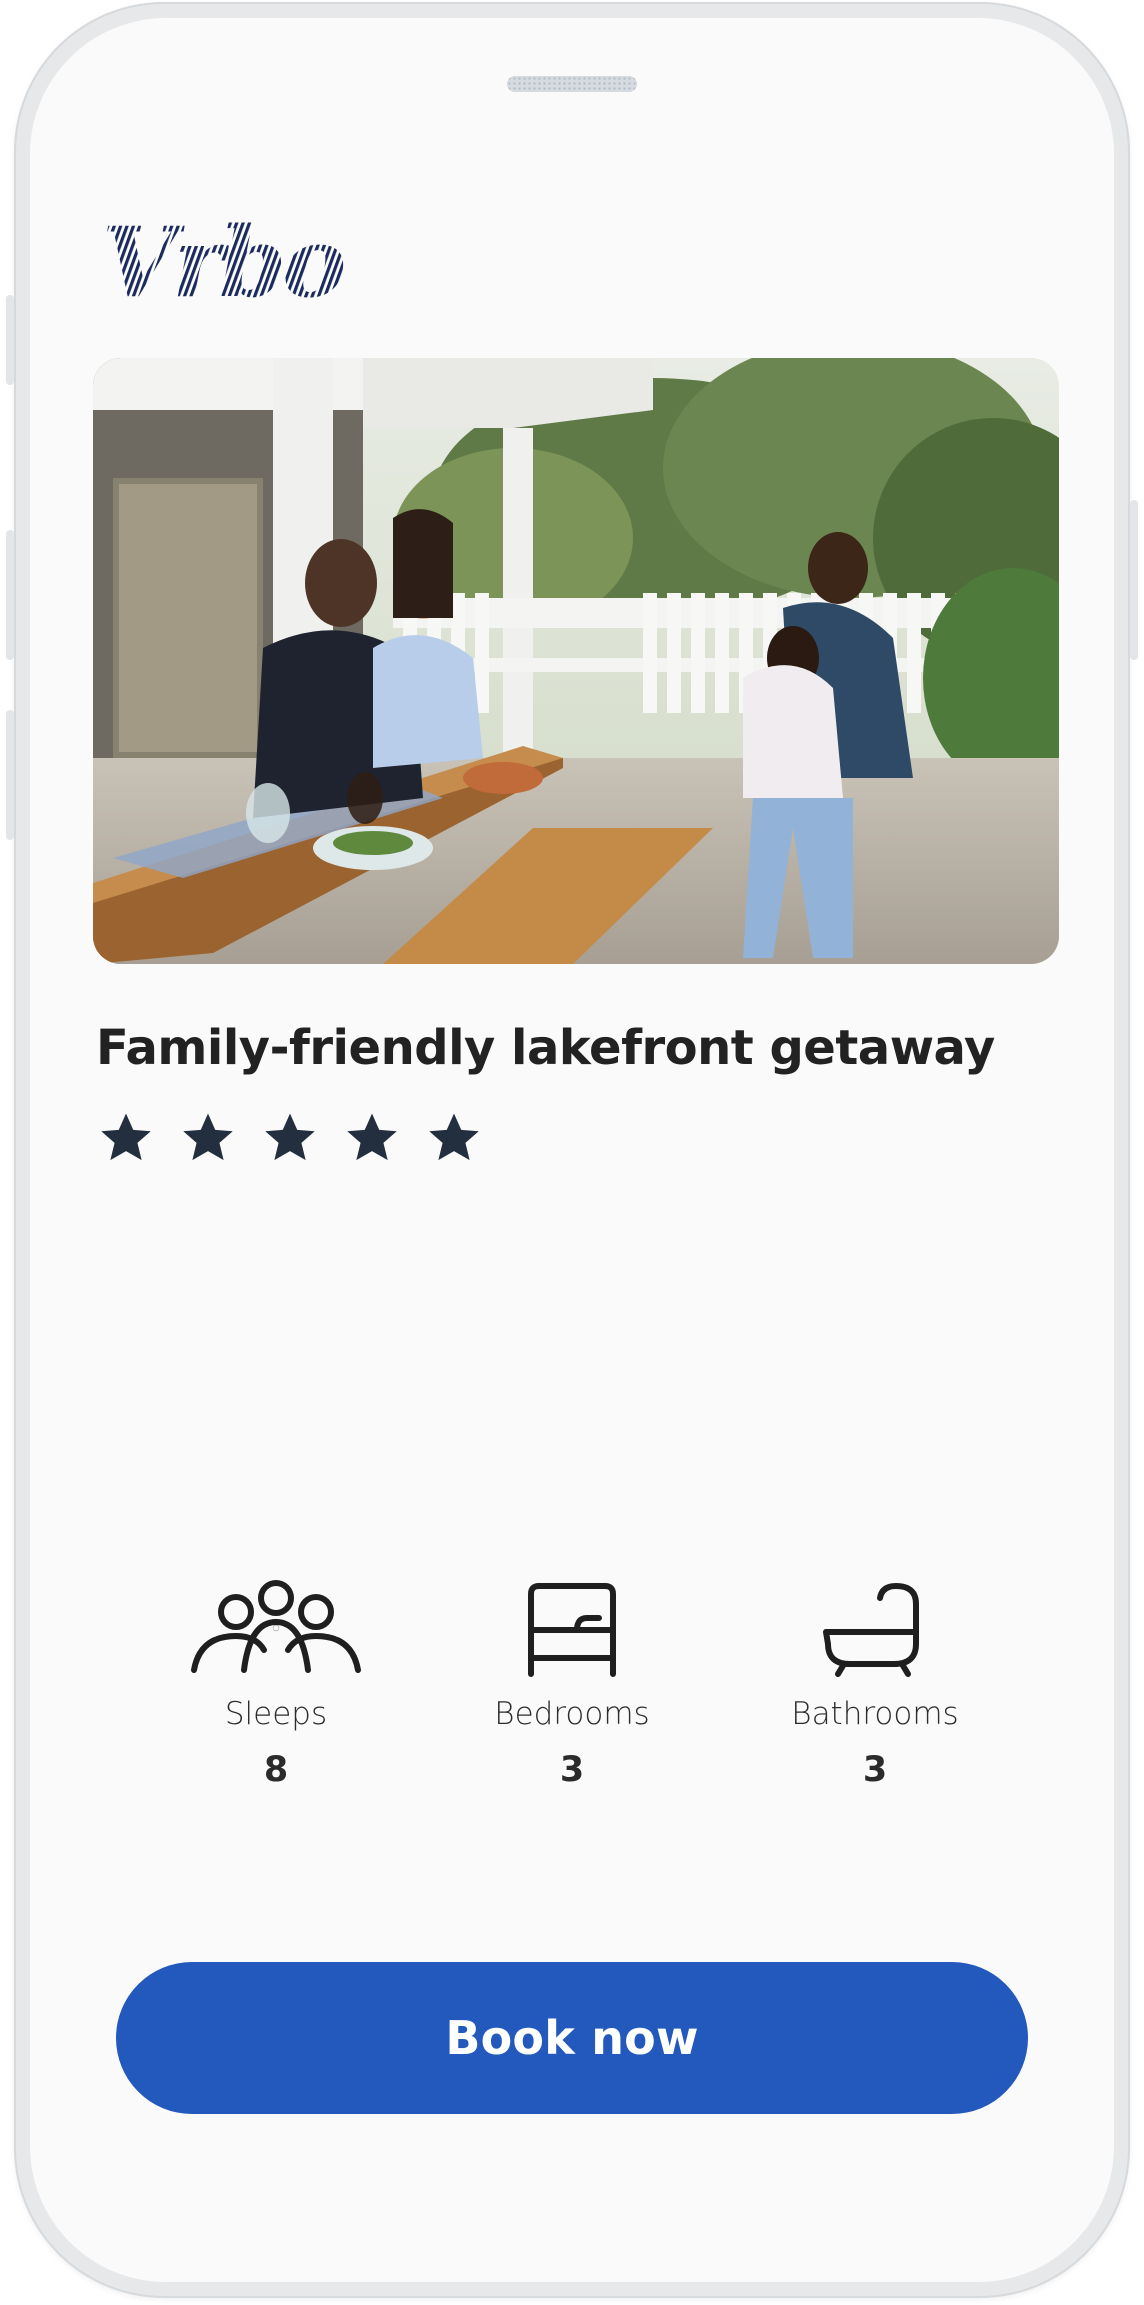  Describe the element at coordinates (875, 1628) in the screenshot. I see `bathtub-icon` at that location.